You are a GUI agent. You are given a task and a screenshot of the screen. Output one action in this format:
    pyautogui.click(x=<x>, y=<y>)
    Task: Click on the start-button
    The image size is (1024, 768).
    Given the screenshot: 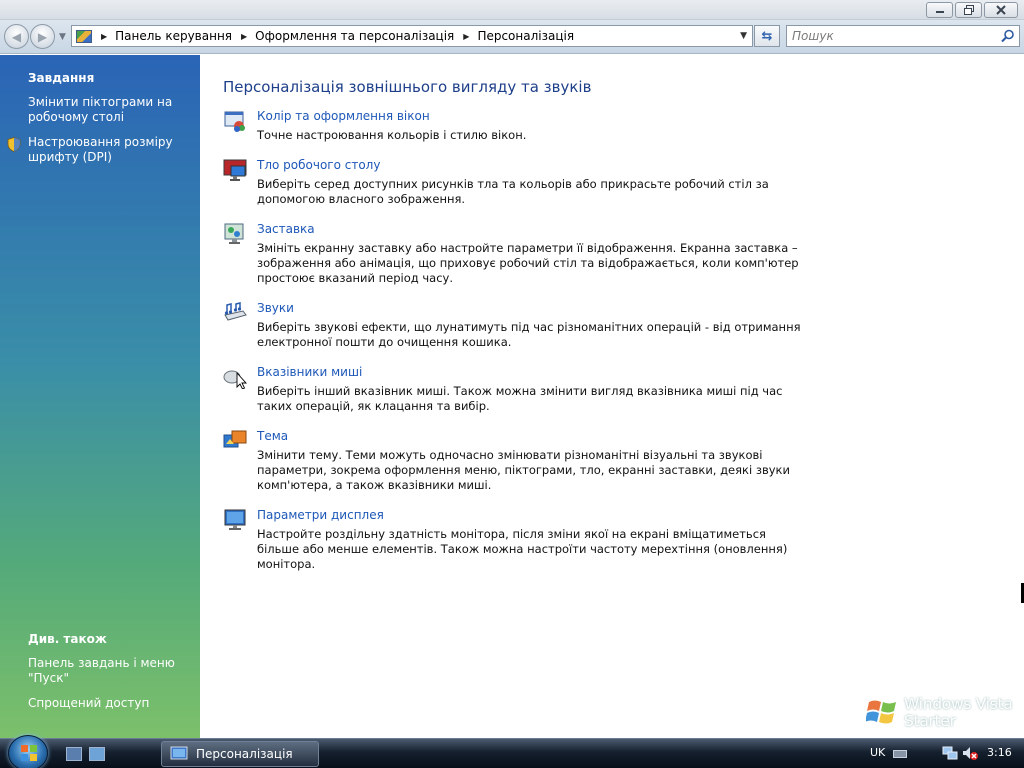 What is the action you would take?
    pyautogui.click(x=28, y=751)
    